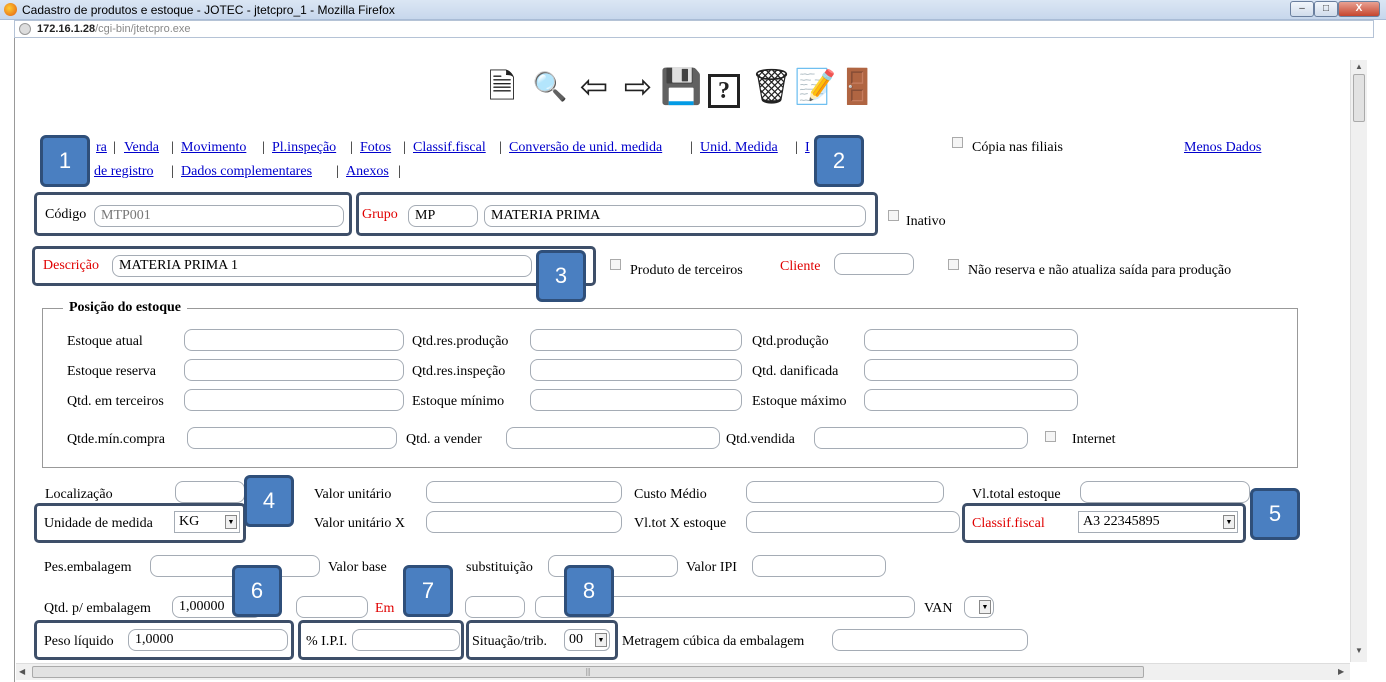  What do you see at coordinates (957, 142) in the screenshot?
I see `copia-filiais-checkbox` at bounding box center [957, 142].